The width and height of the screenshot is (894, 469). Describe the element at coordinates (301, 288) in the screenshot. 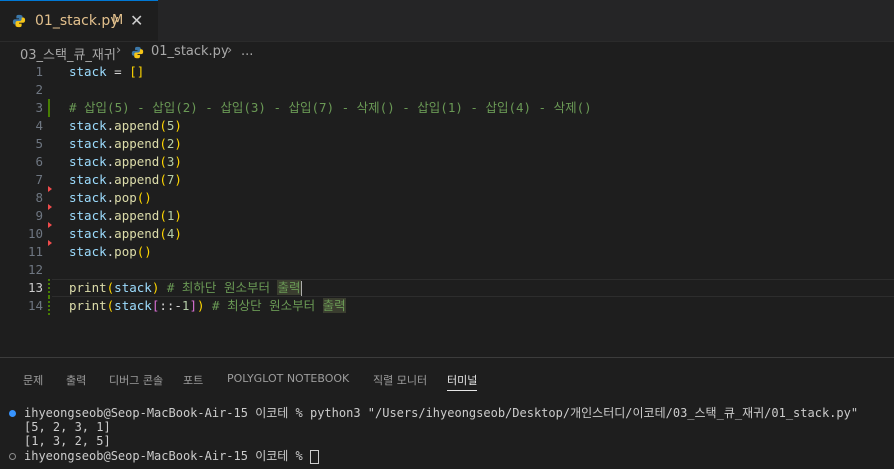

I see `text-cursor` at that location.